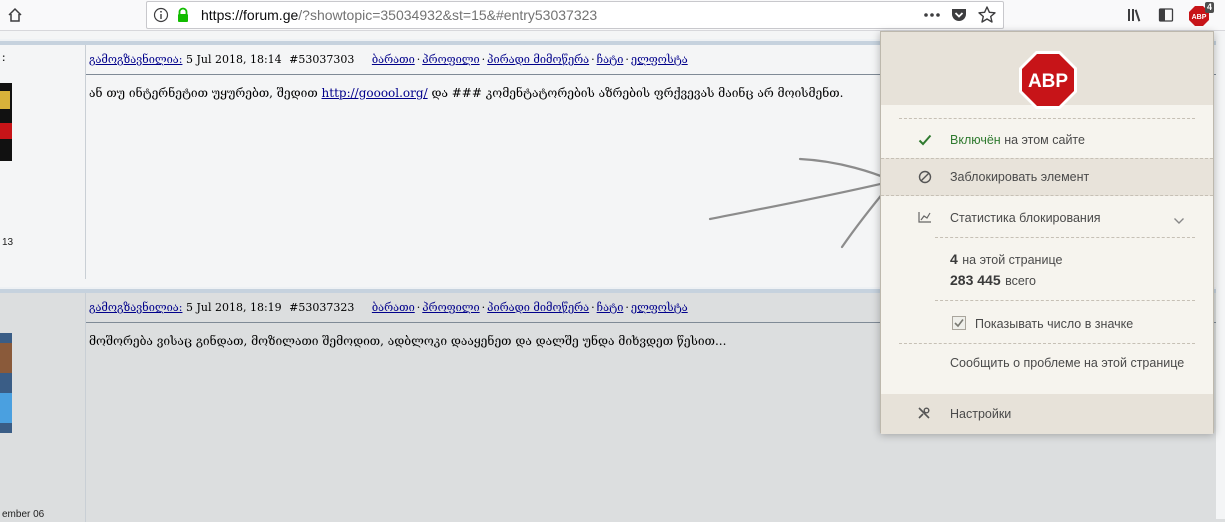 The image size is (1225, 522). What do you see at coordinates (1220, 279) in the screenshot?
I see `scrollbar` at bounding box center [1220, 279].